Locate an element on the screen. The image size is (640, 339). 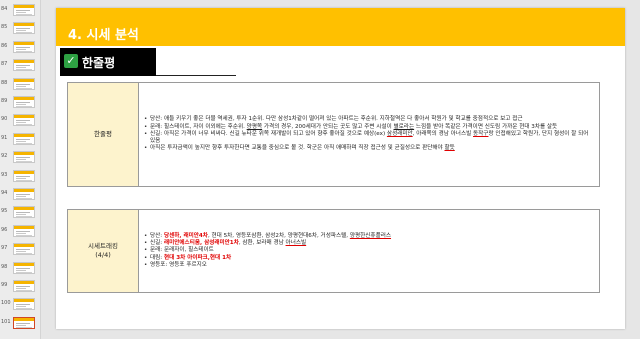
slide-number: 90 is located at coordinates (4, 119).